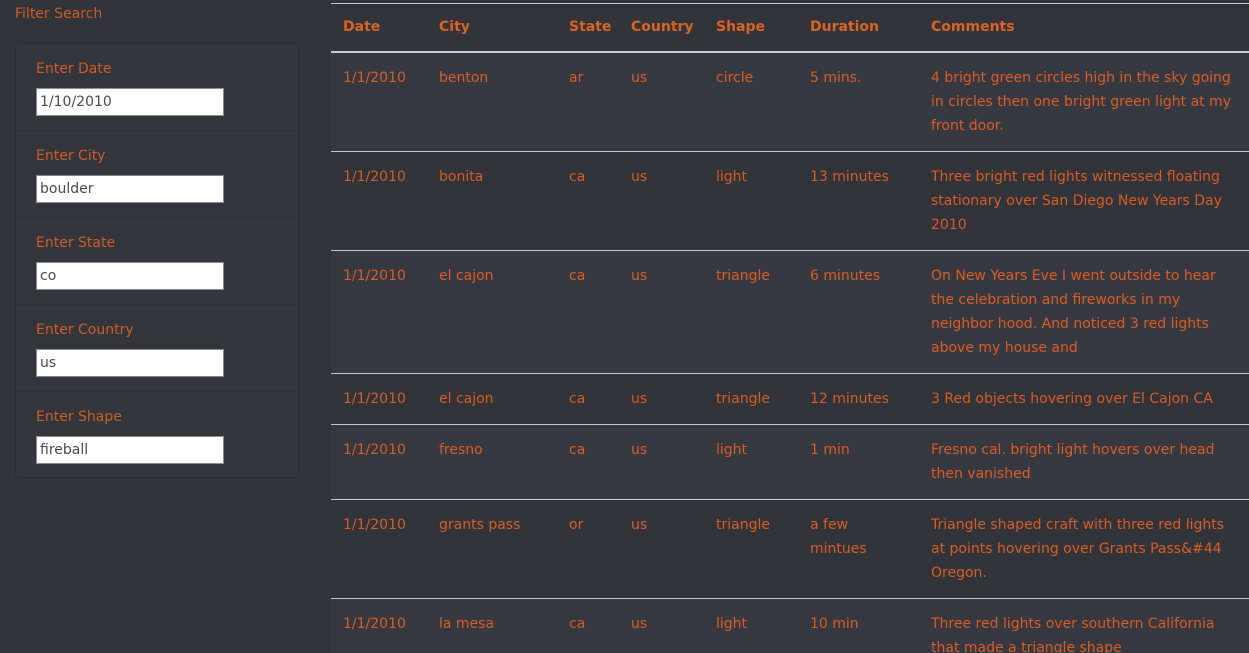  Describe the element at coordinates (71, 156) in the screenshot. I see `filter-label-city: Enter City` at that location.